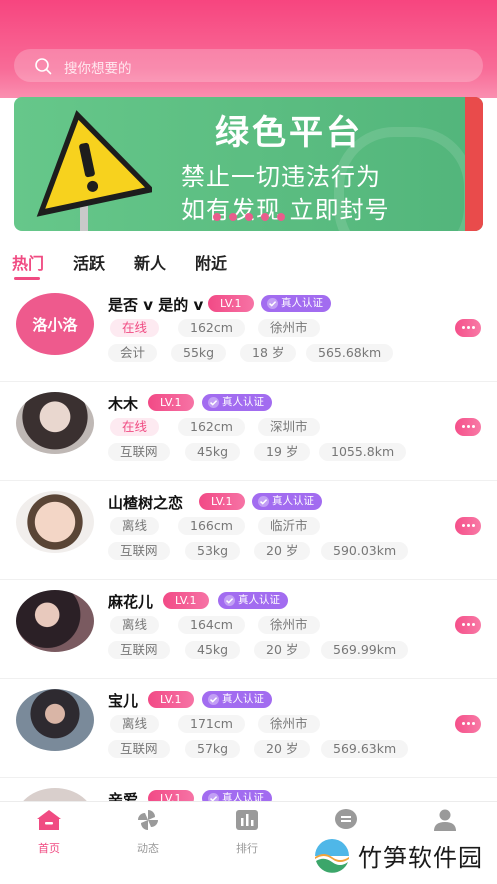  Describe the element at coordinates (247, 820) in the screenshot. I see `ranking-icon` at that location.